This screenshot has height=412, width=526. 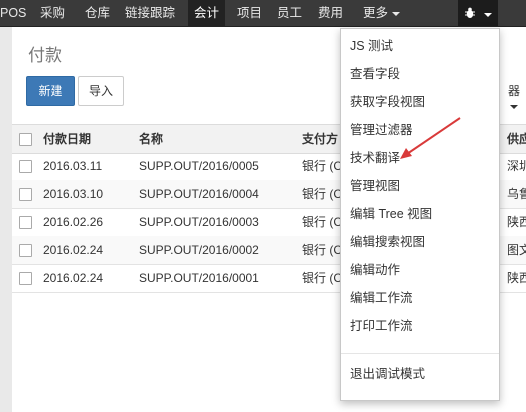 I want to click on nav-link-tracking: 链接跟踪, so click(x=150, y=13).